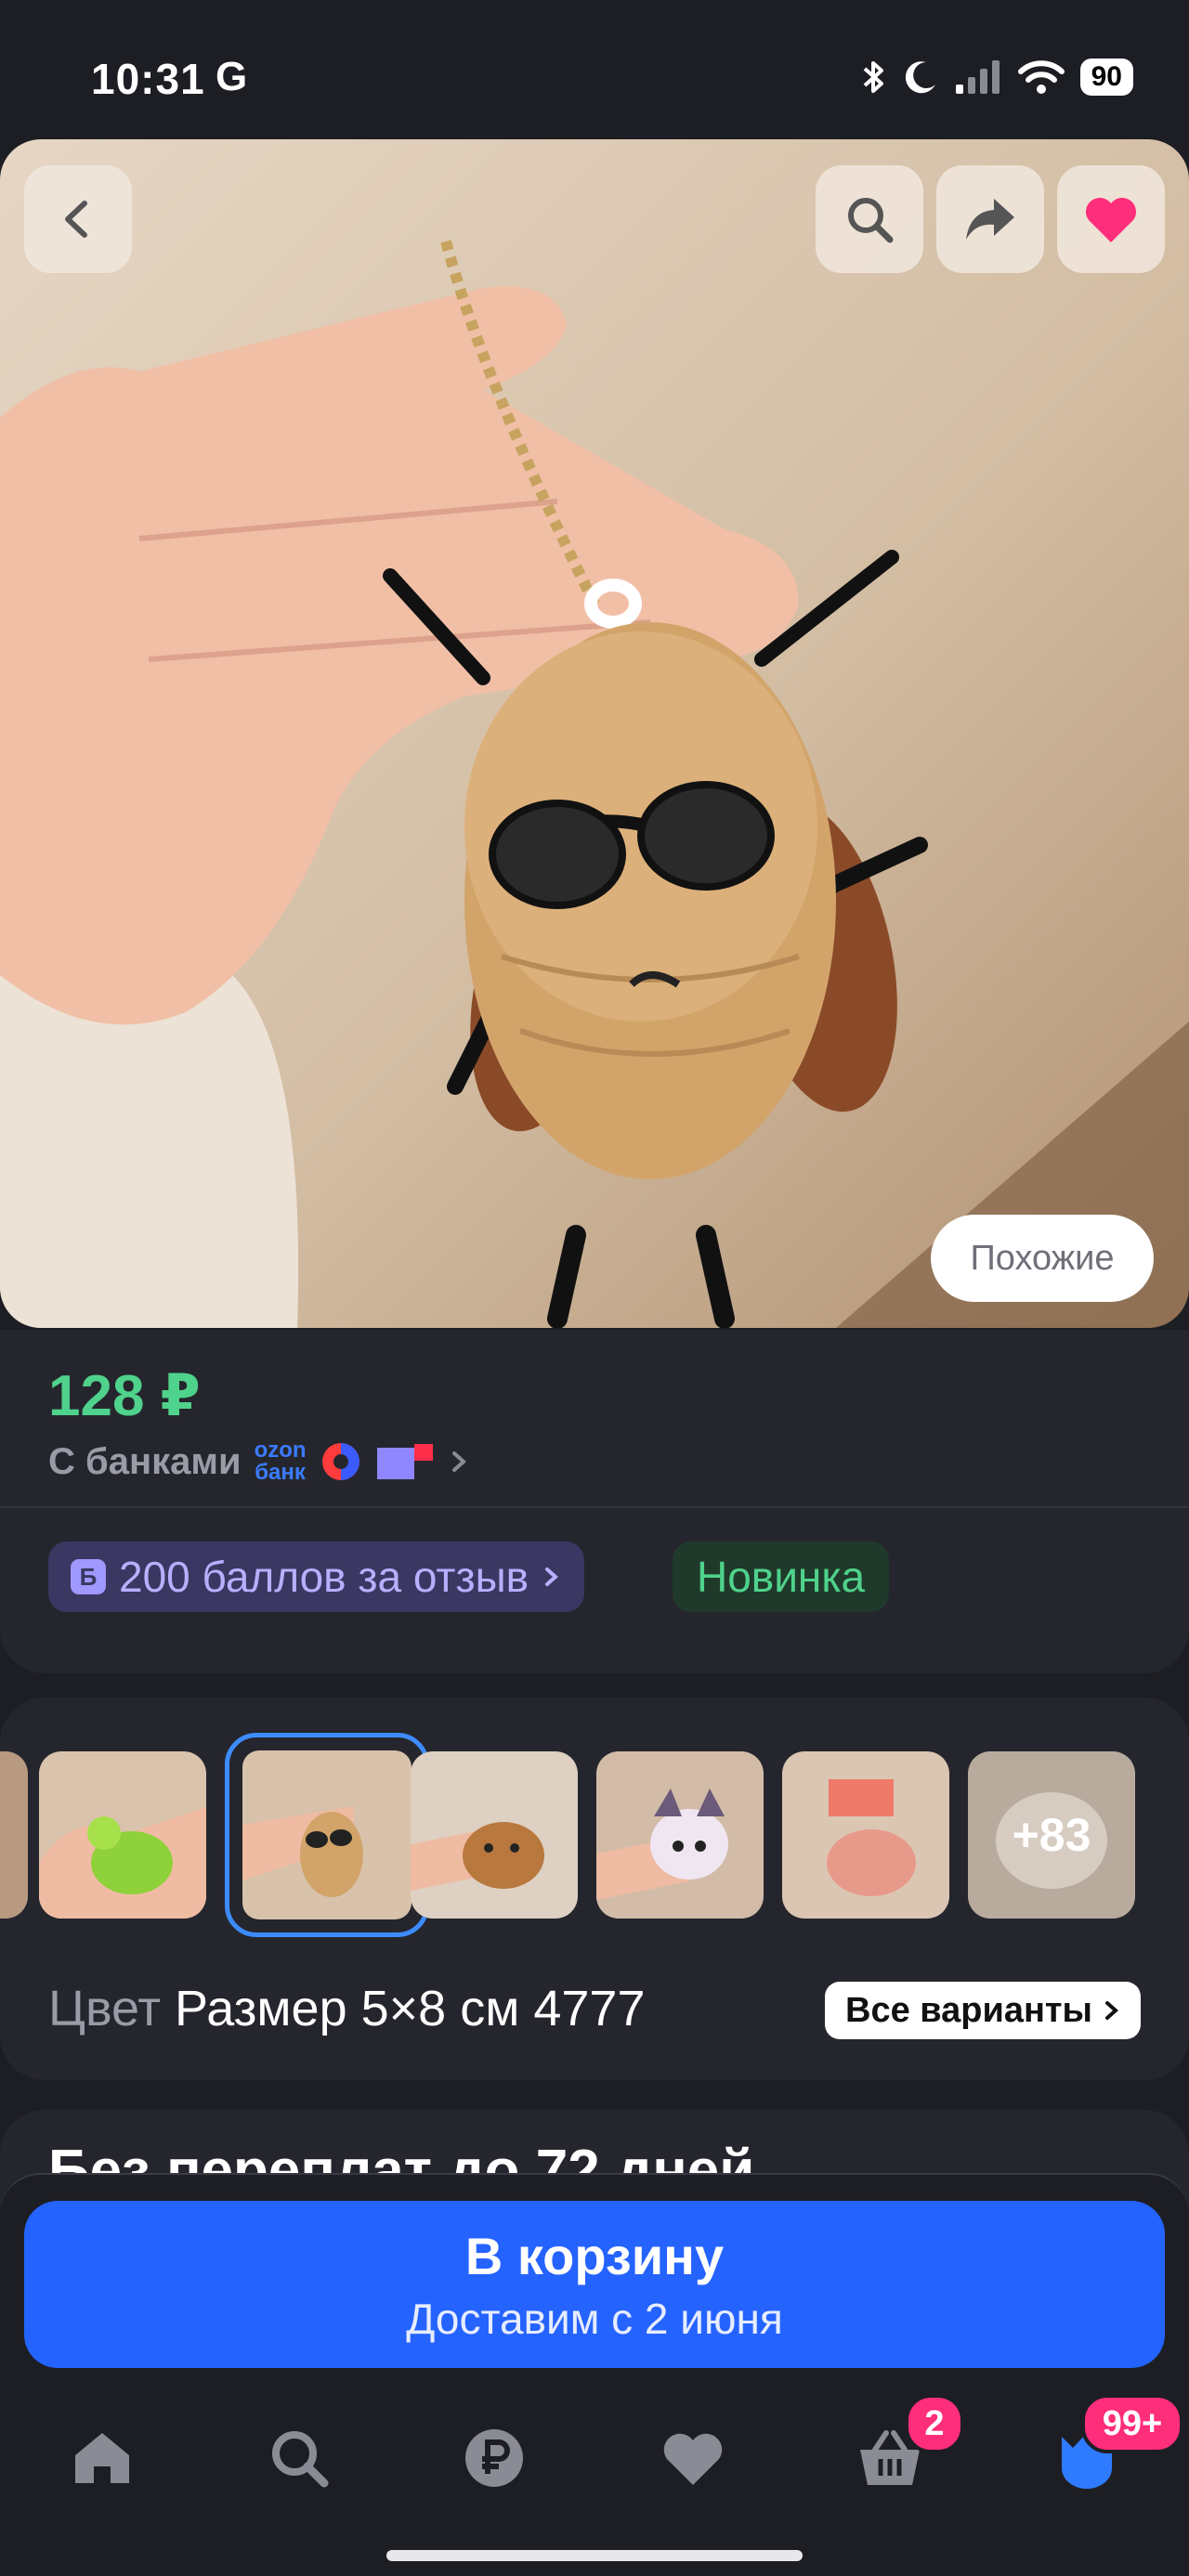 This screenshot has width=1189, height=2576. What do you see at coordinates (324, 1577) in the screenshot?
I see `points-badge-label: 200 баллов за отзыв` at bounding box center [324, 1577].